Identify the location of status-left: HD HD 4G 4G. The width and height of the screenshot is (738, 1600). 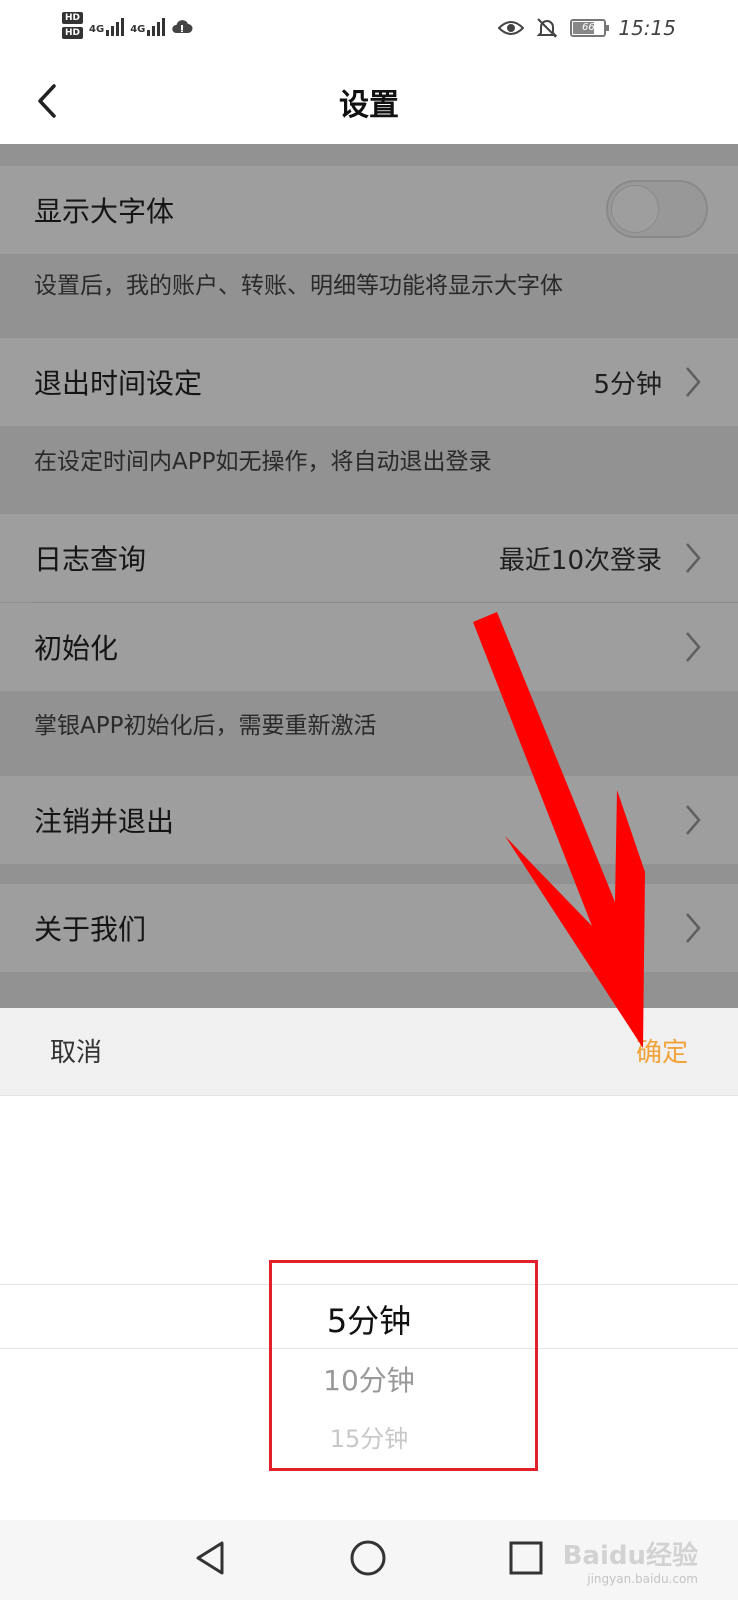
(127, 25).